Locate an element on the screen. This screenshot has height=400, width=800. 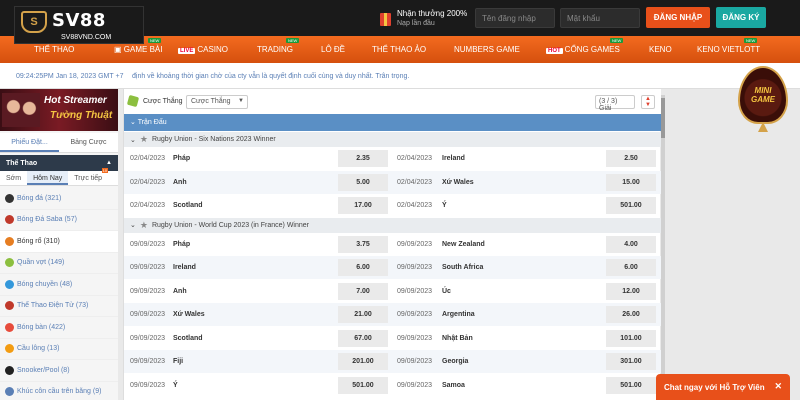
sidebar-sport-item: Bóng Đá Saba (57) is located at coordinates (59, 220).